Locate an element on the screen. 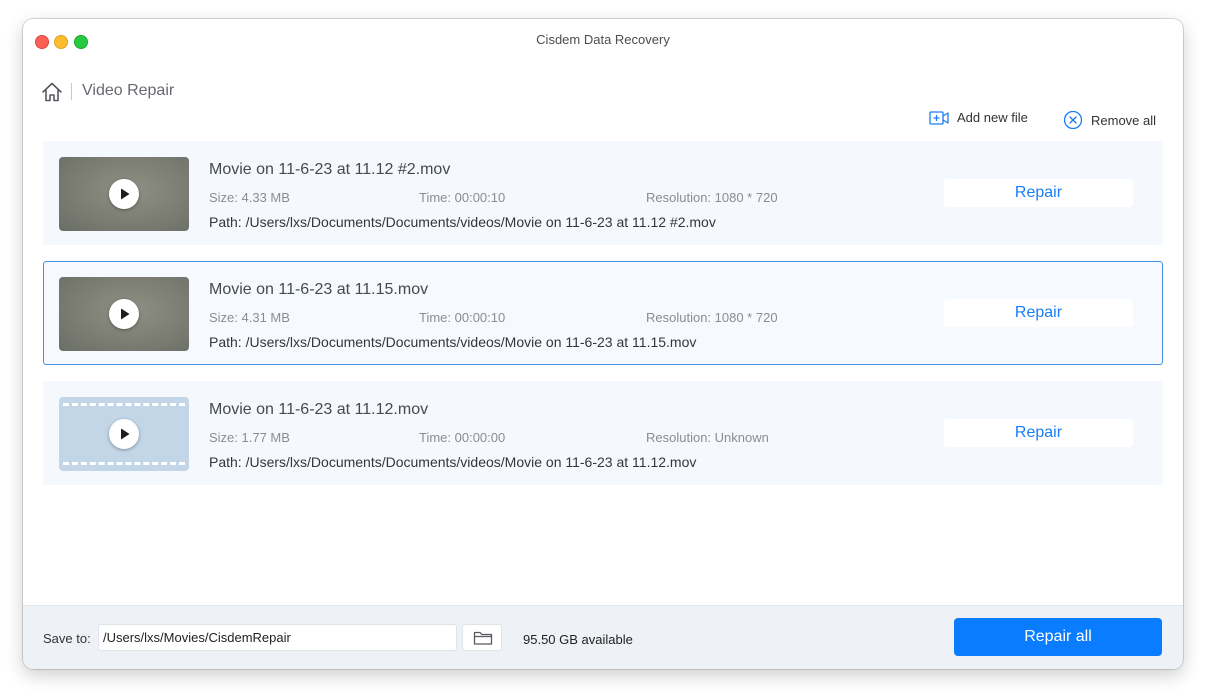 This screenshot has width=1206, height=696. window-title: Cisdem Data Recovery is located at coordinates (603, 39).